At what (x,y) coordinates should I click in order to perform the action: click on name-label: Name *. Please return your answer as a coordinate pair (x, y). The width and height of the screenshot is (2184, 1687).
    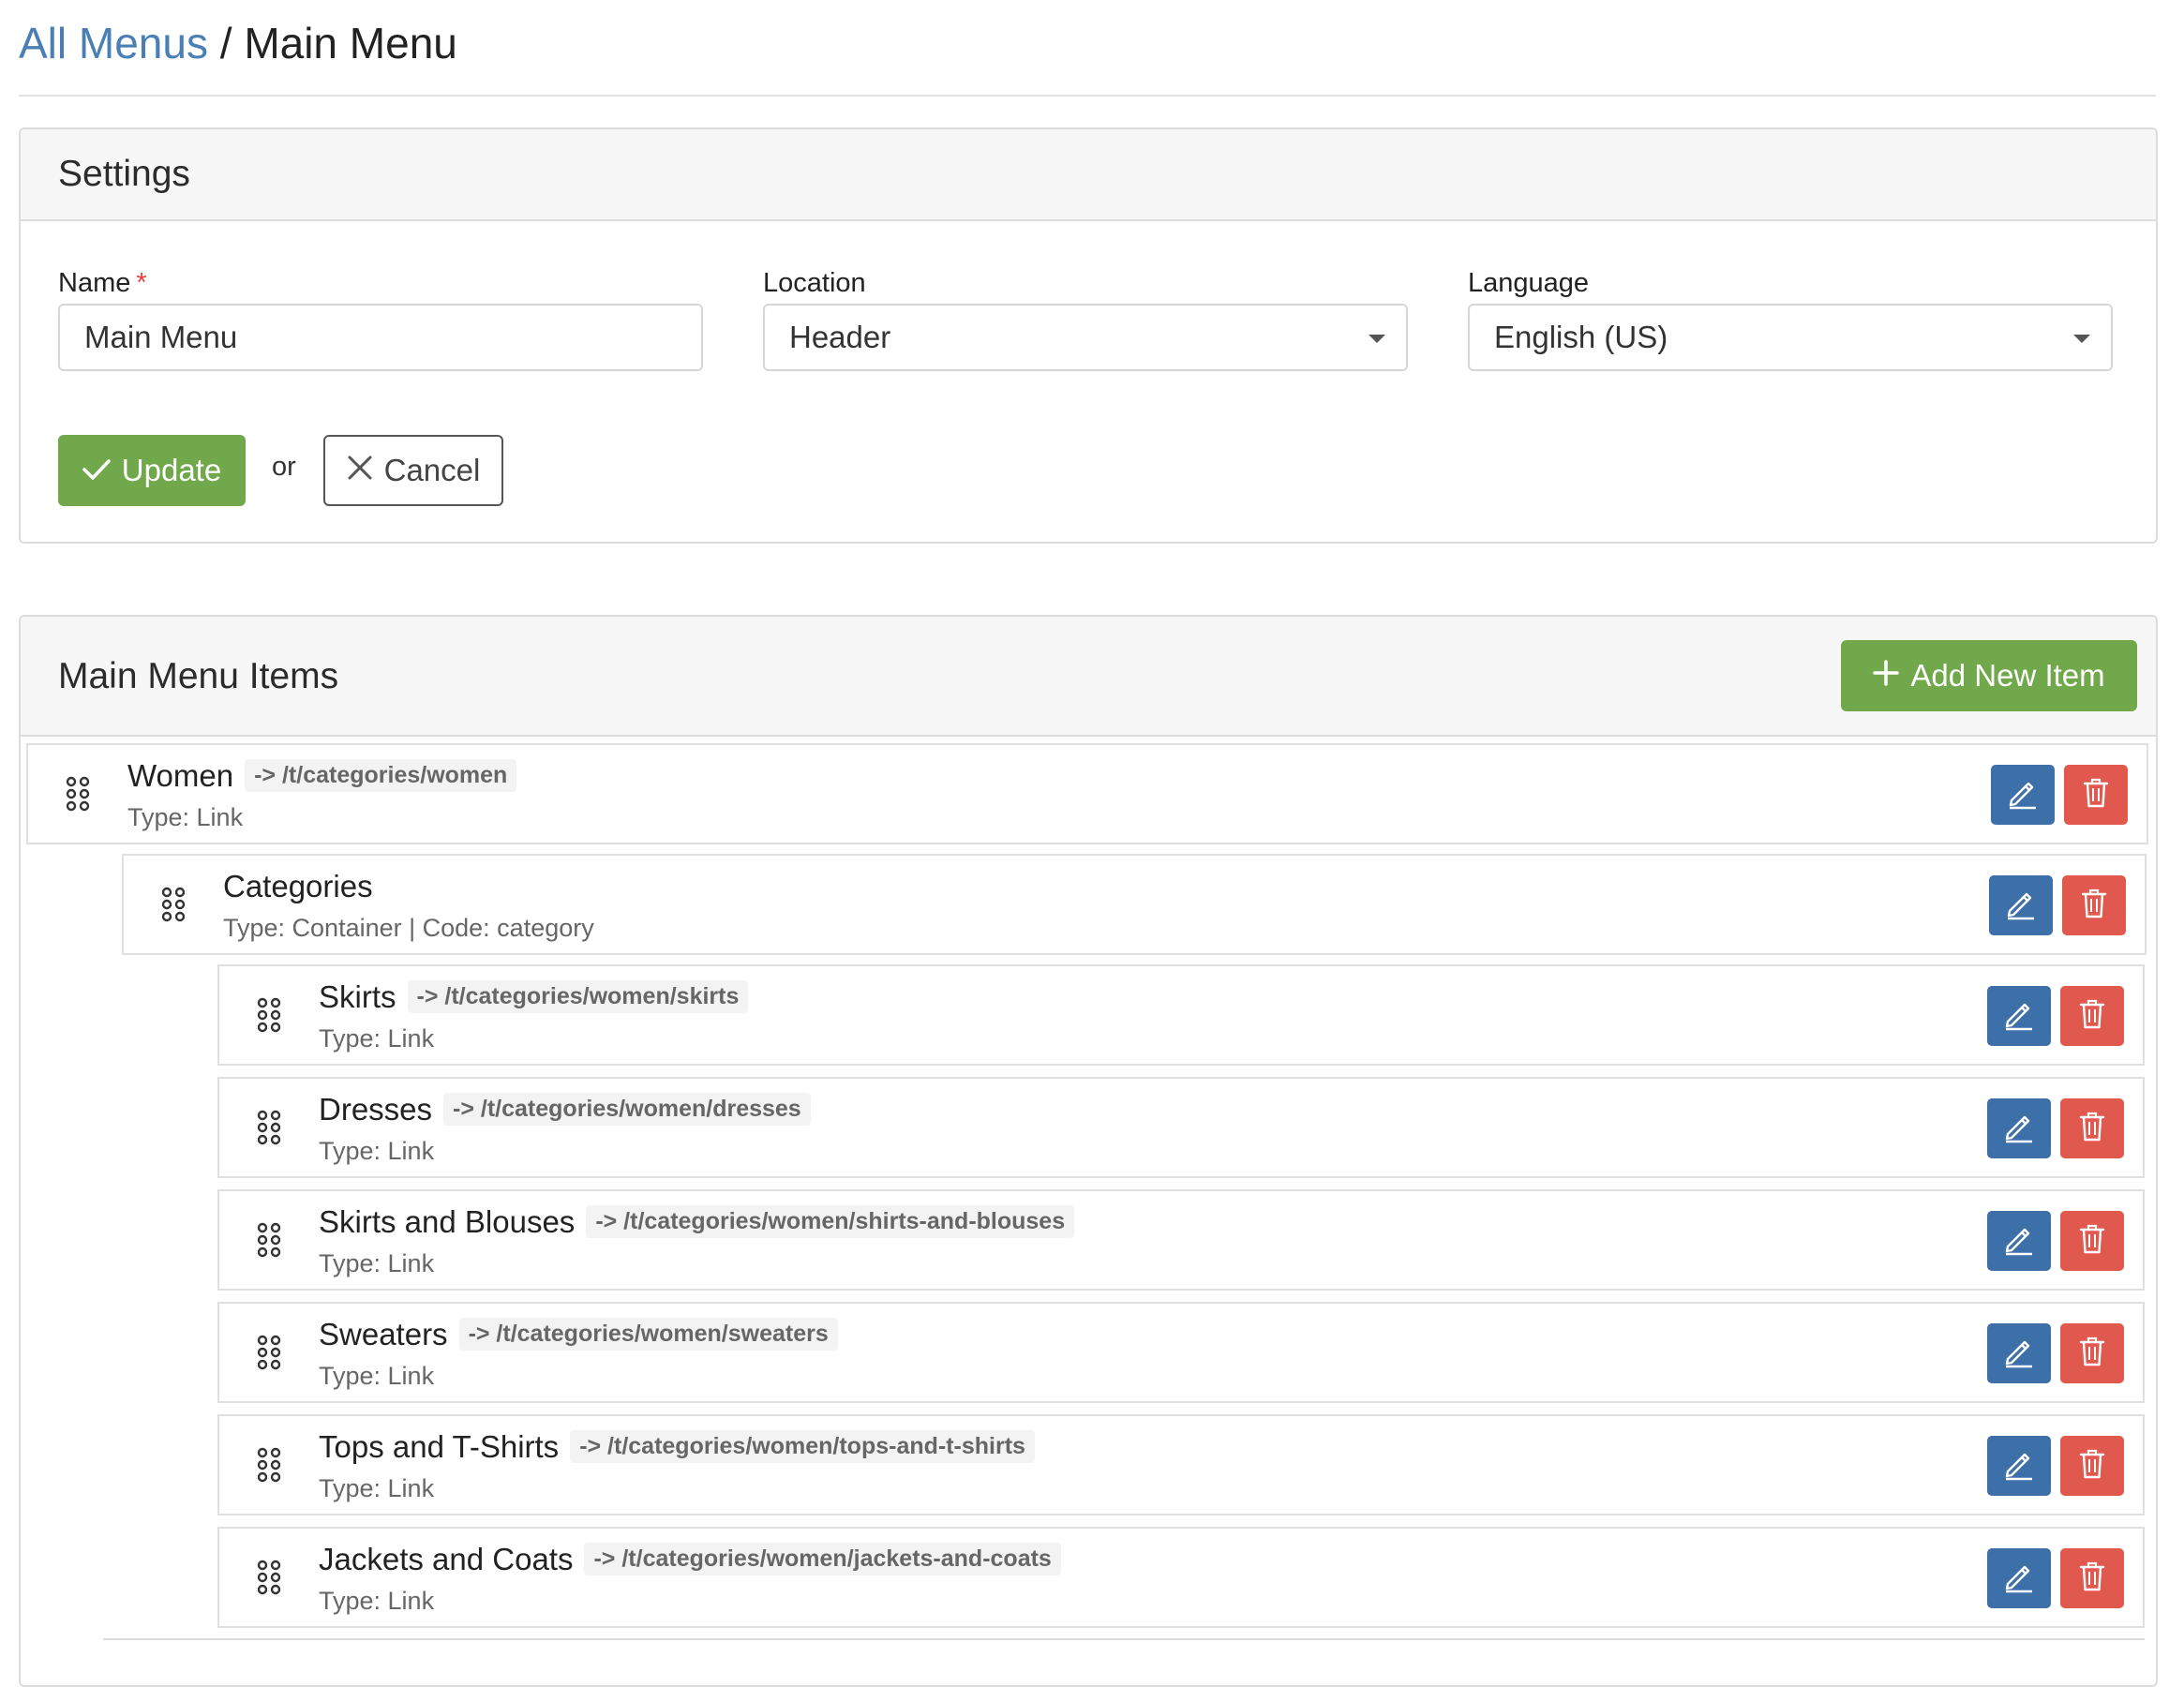
    Looking at the image, I should click on (102, 283).